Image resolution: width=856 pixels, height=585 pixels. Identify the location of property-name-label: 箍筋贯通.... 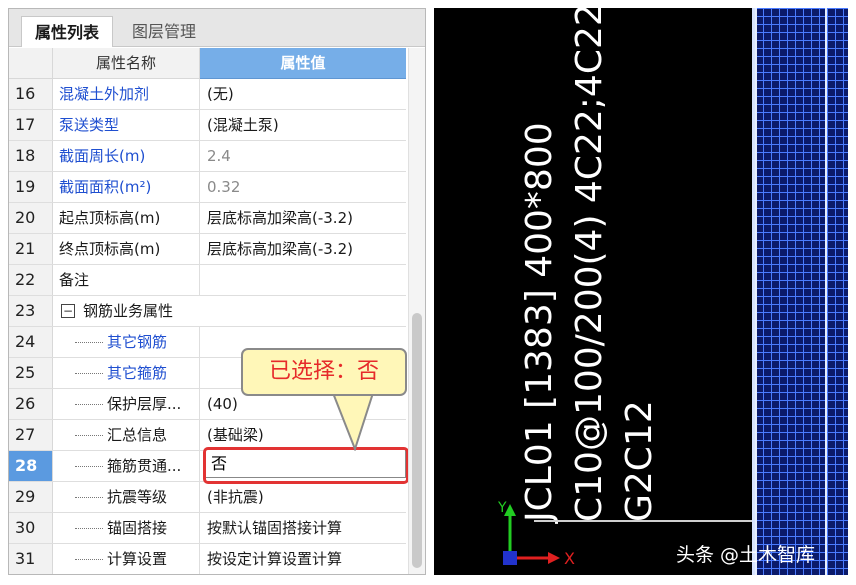
(144, 466).